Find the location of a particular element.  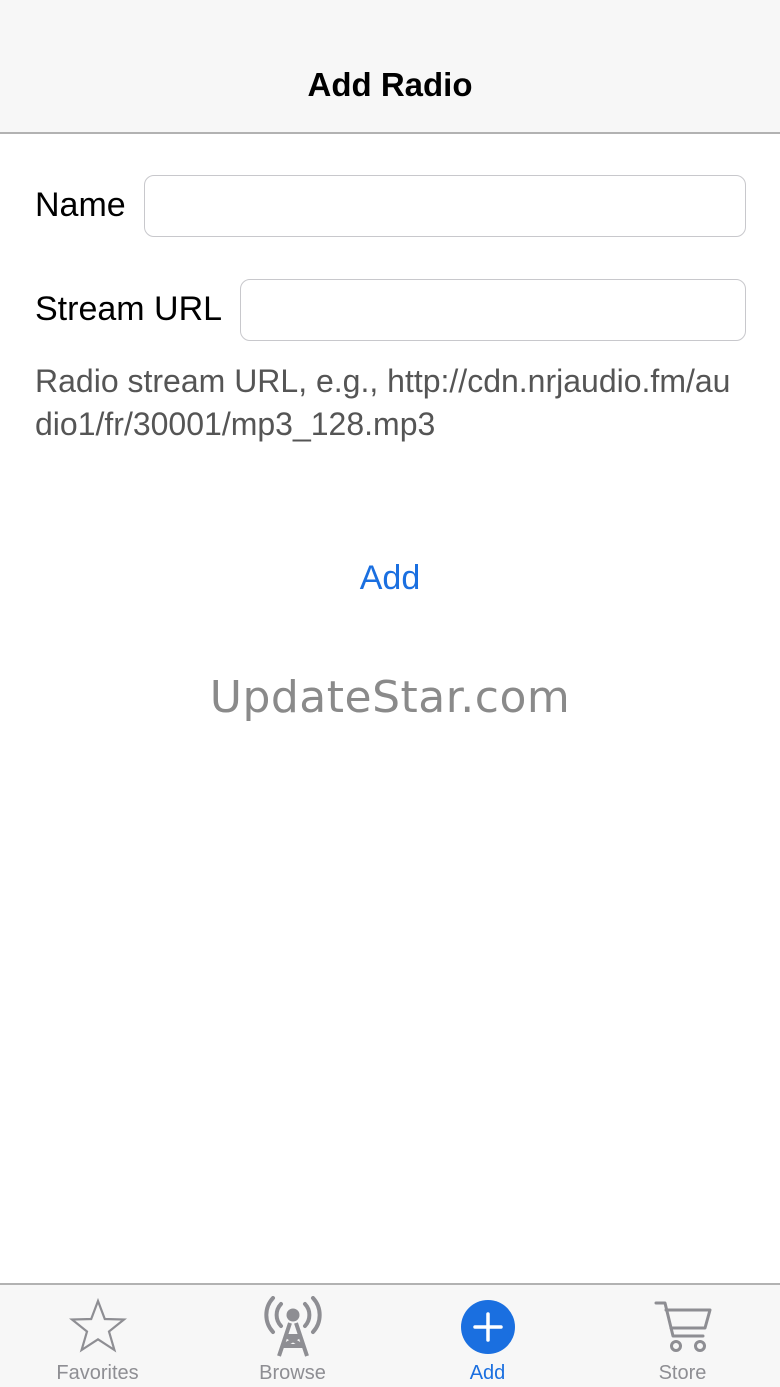

radio-tower-icon is located at coordinates (293, 1326).